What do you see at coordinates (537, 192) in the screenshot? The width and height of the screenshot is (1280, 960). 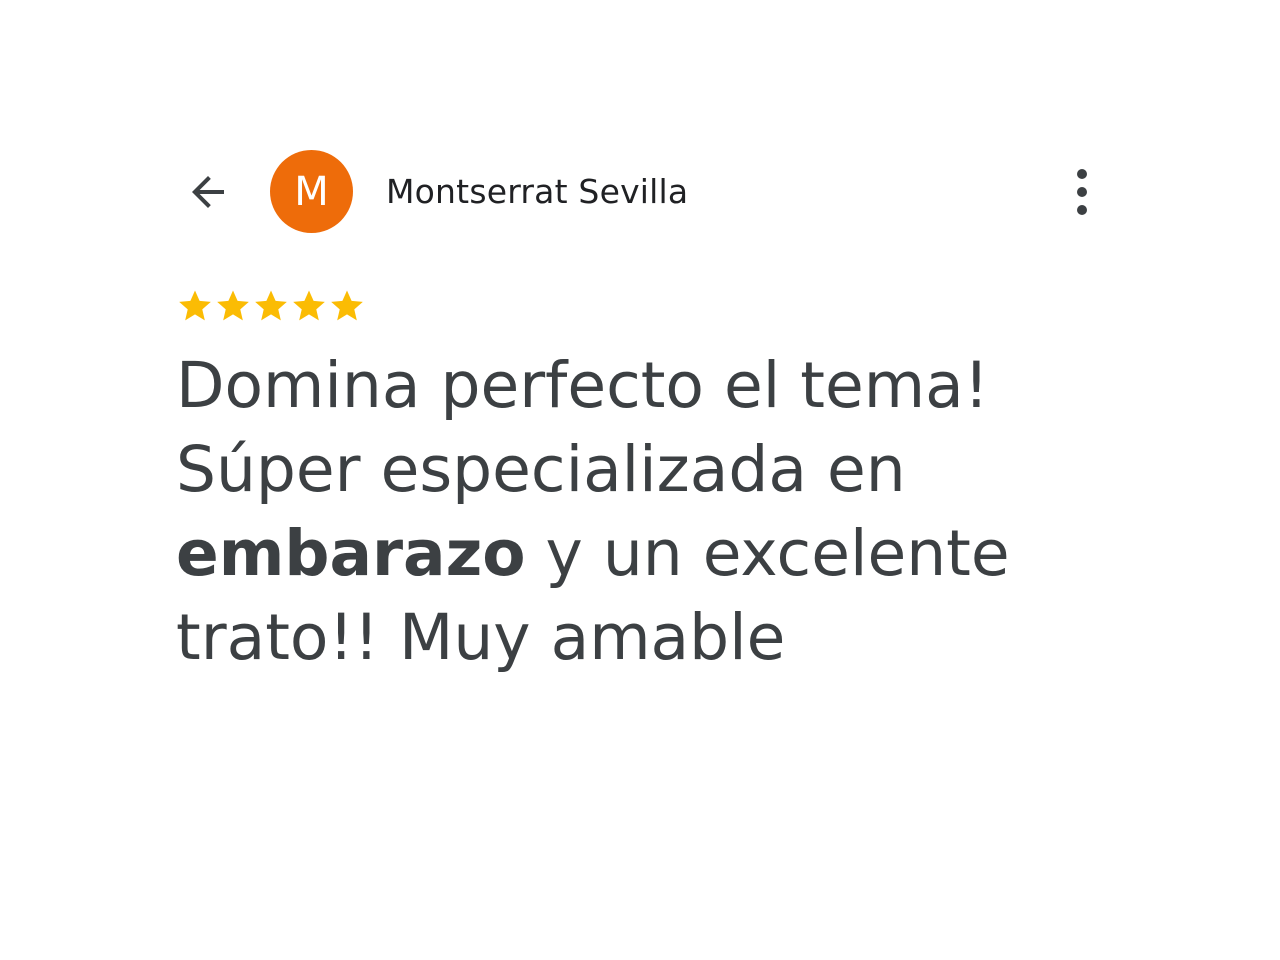 I see `reviewer-name: Montserrat Sevilla` at bounding box center [537, 192].